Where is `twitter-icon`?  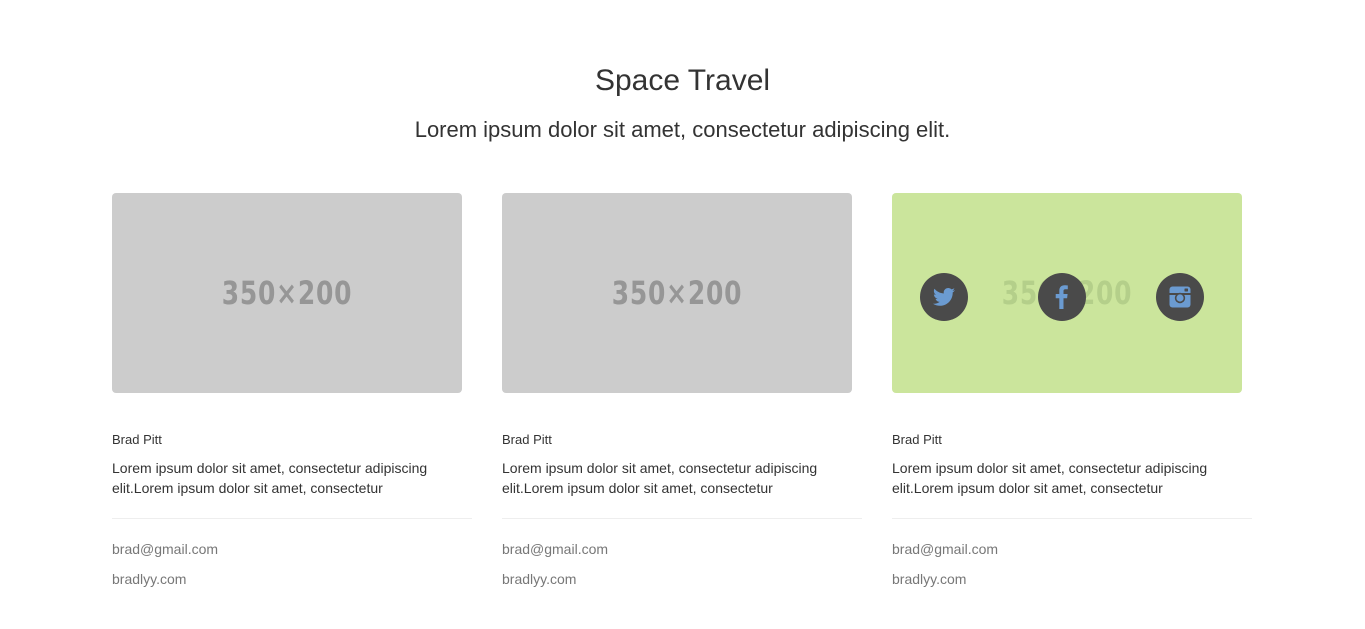 twitter-icon is located at coordinates (944, 297).